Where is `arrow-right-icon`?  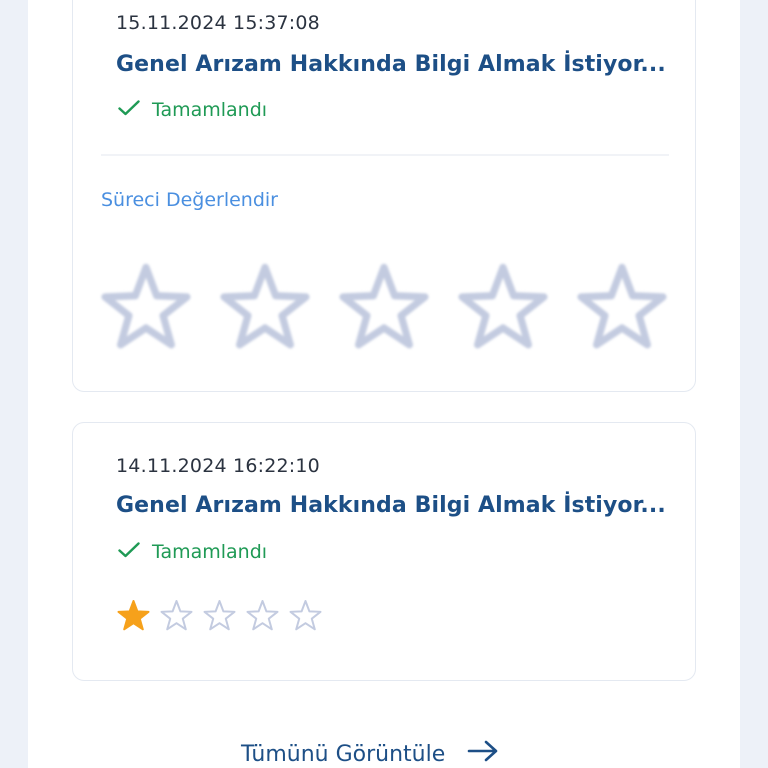
arrow-right-icon is located at coordinates (483, 754).